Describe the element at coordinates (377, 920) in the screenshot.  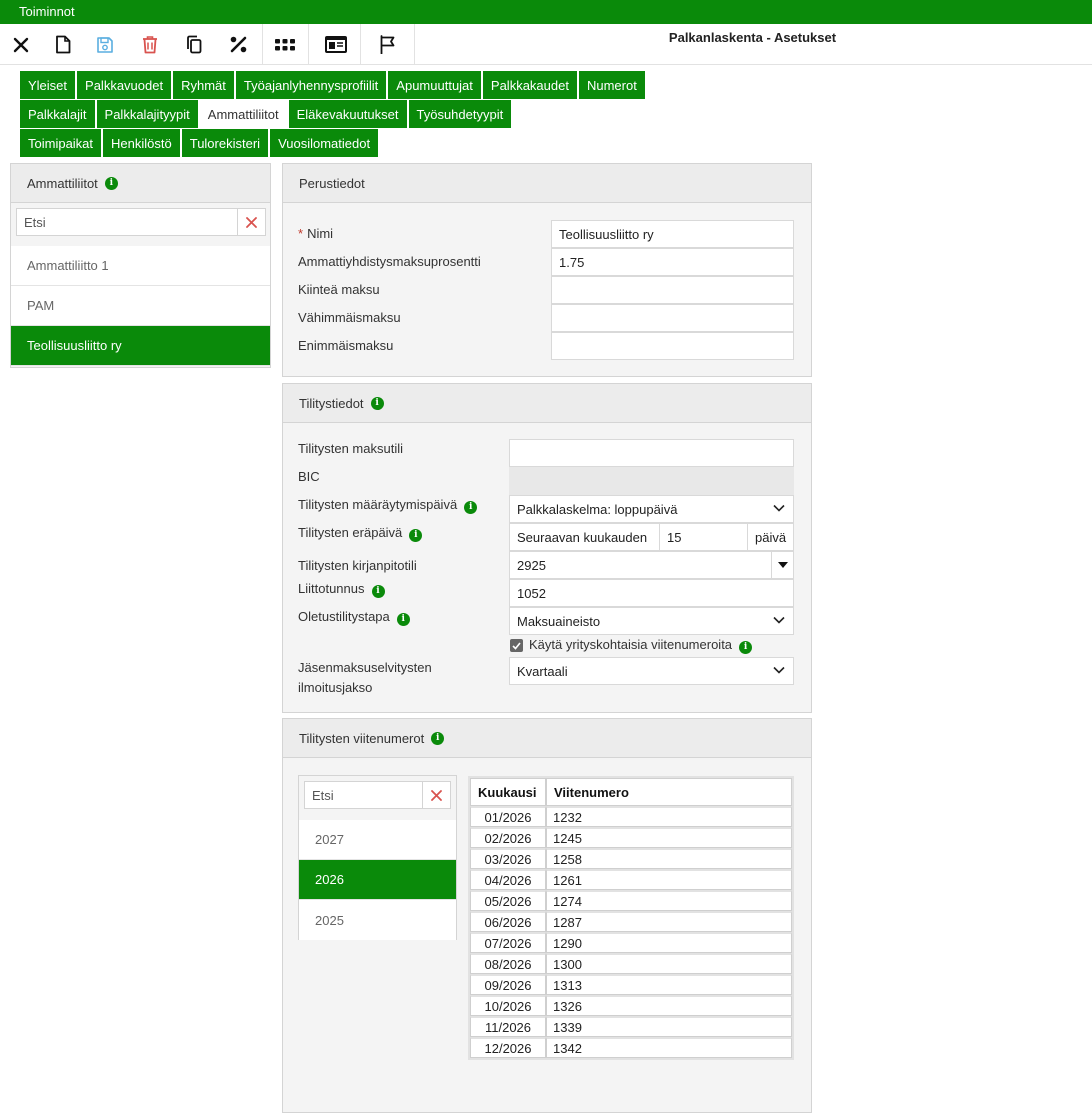
I see `year-item: 2025` at that location.